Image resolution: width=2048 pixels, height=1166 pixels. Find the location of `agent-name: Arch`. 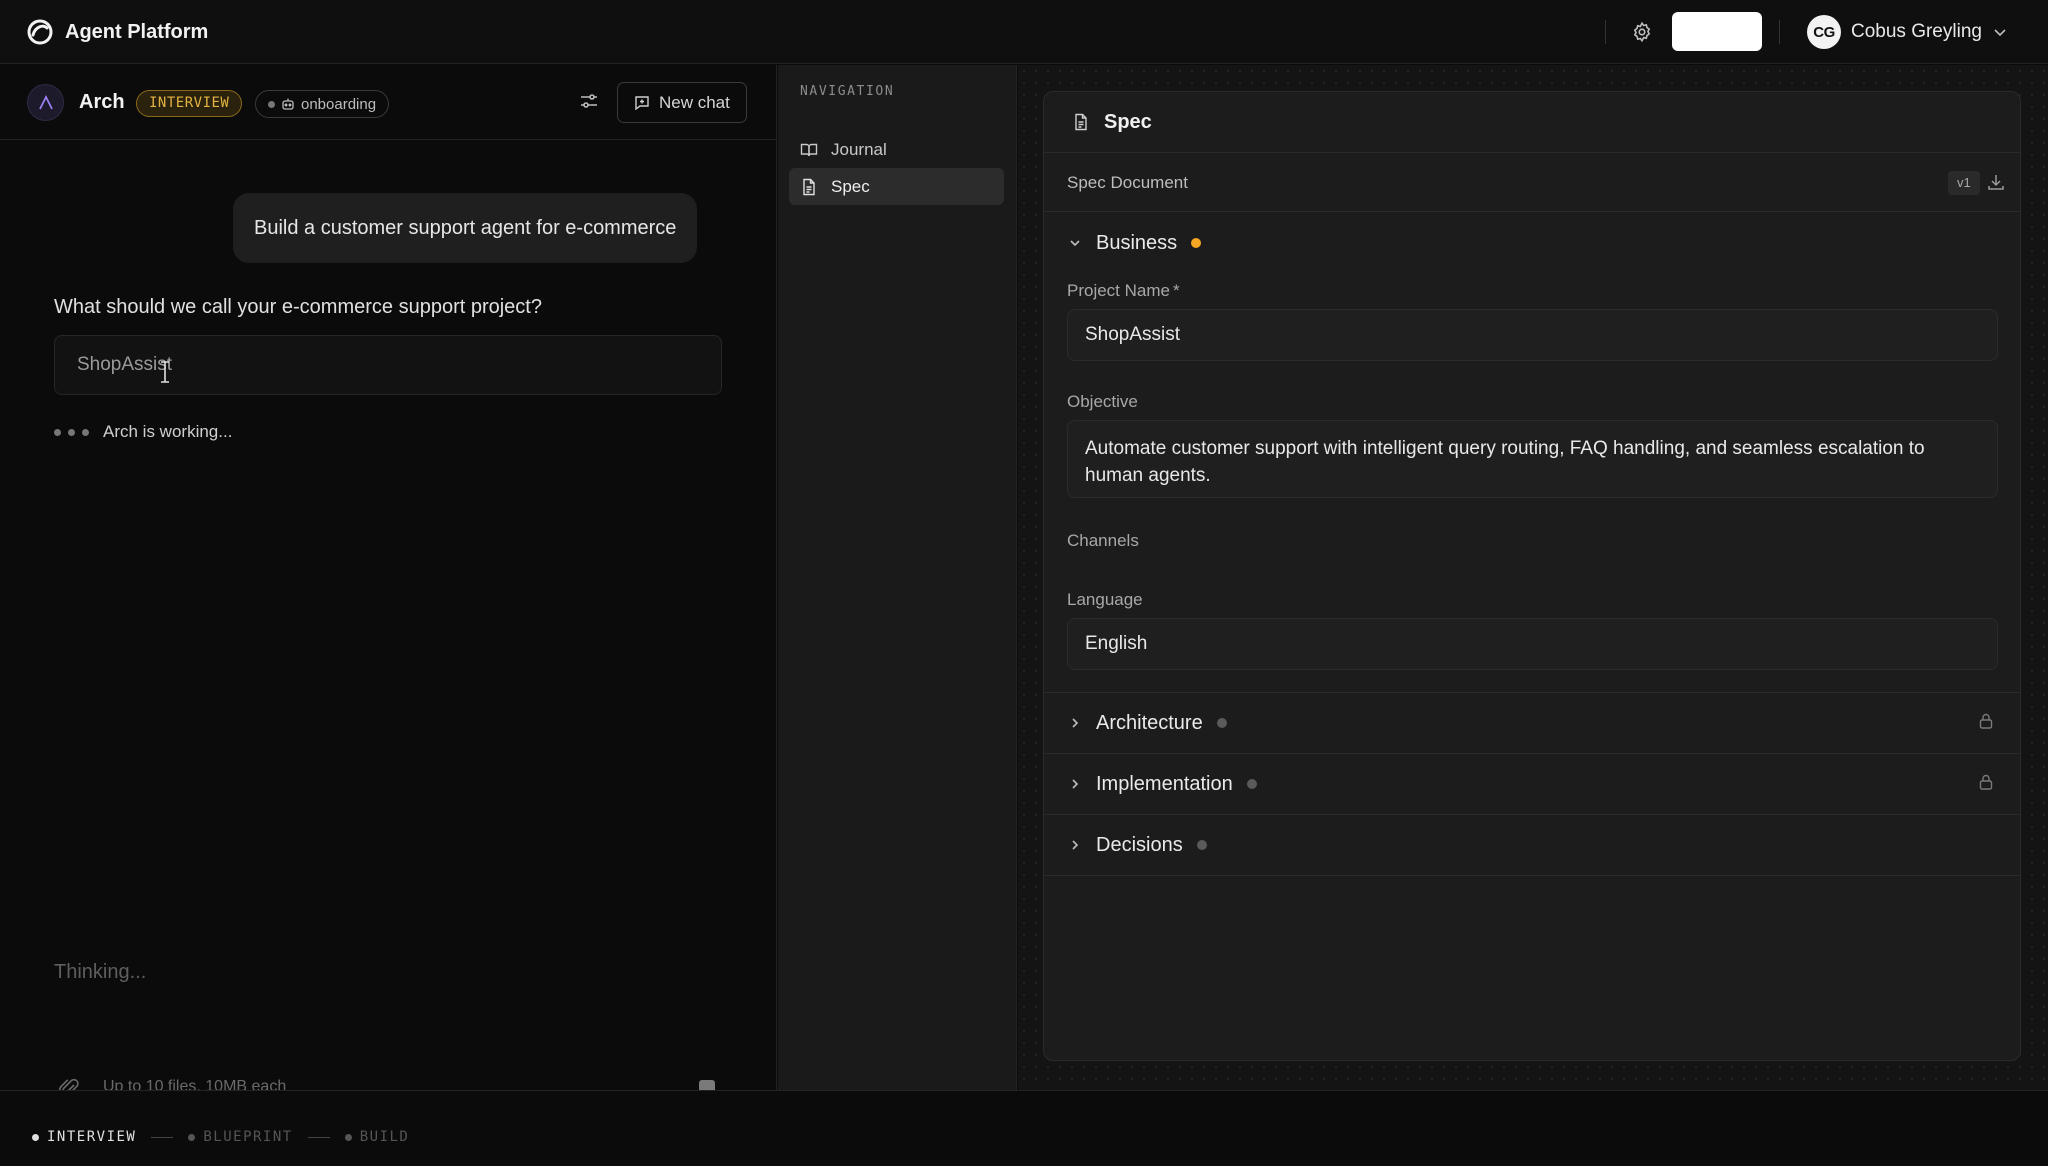

agent-name: Arch is located at coordinates (102, 102).